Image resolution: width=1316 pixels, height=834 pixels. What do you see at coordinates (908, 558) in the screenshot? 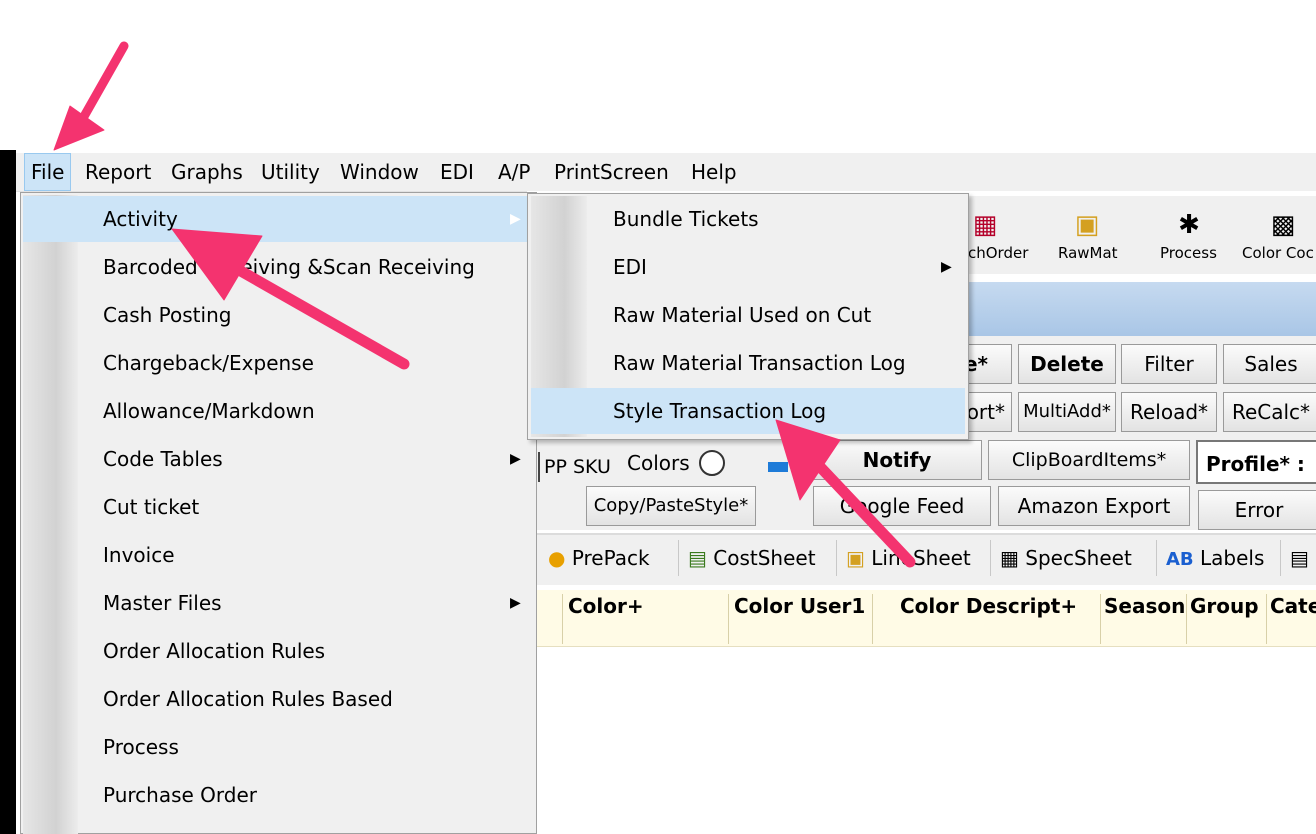
I see `linesheet-button: ▣ LineSheet` at bounding box center [908, 558].